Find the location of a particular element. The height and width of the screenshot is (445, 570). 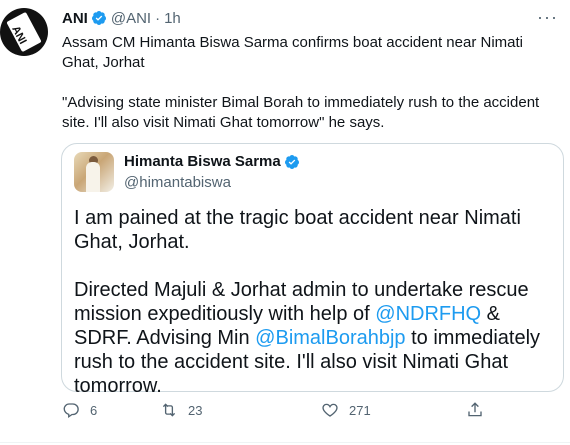

share-icon is located at coordinates (475, 409).